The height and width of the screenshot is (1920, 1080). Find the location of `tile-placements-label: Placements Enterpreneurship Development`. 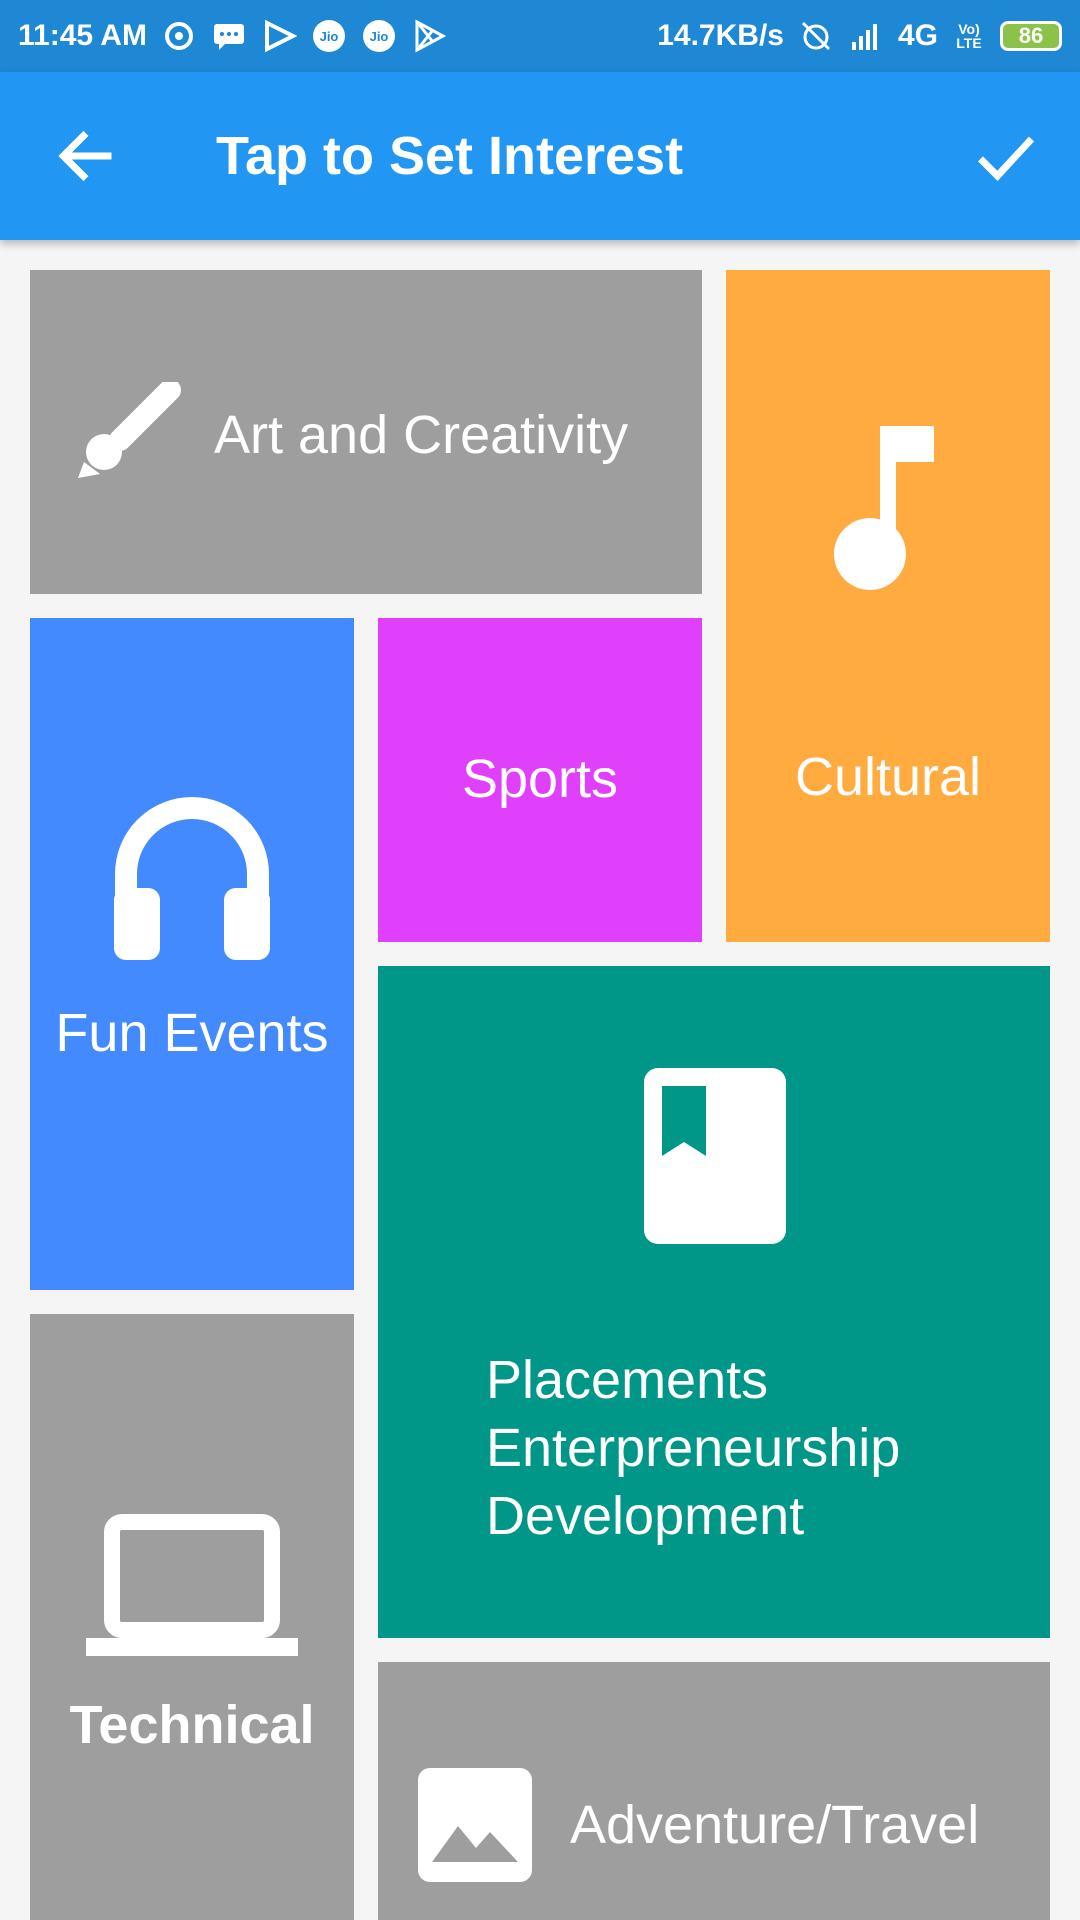

tile-placements-label: Placements Enterpreneurship Development is located at coordinates (693, 1448).